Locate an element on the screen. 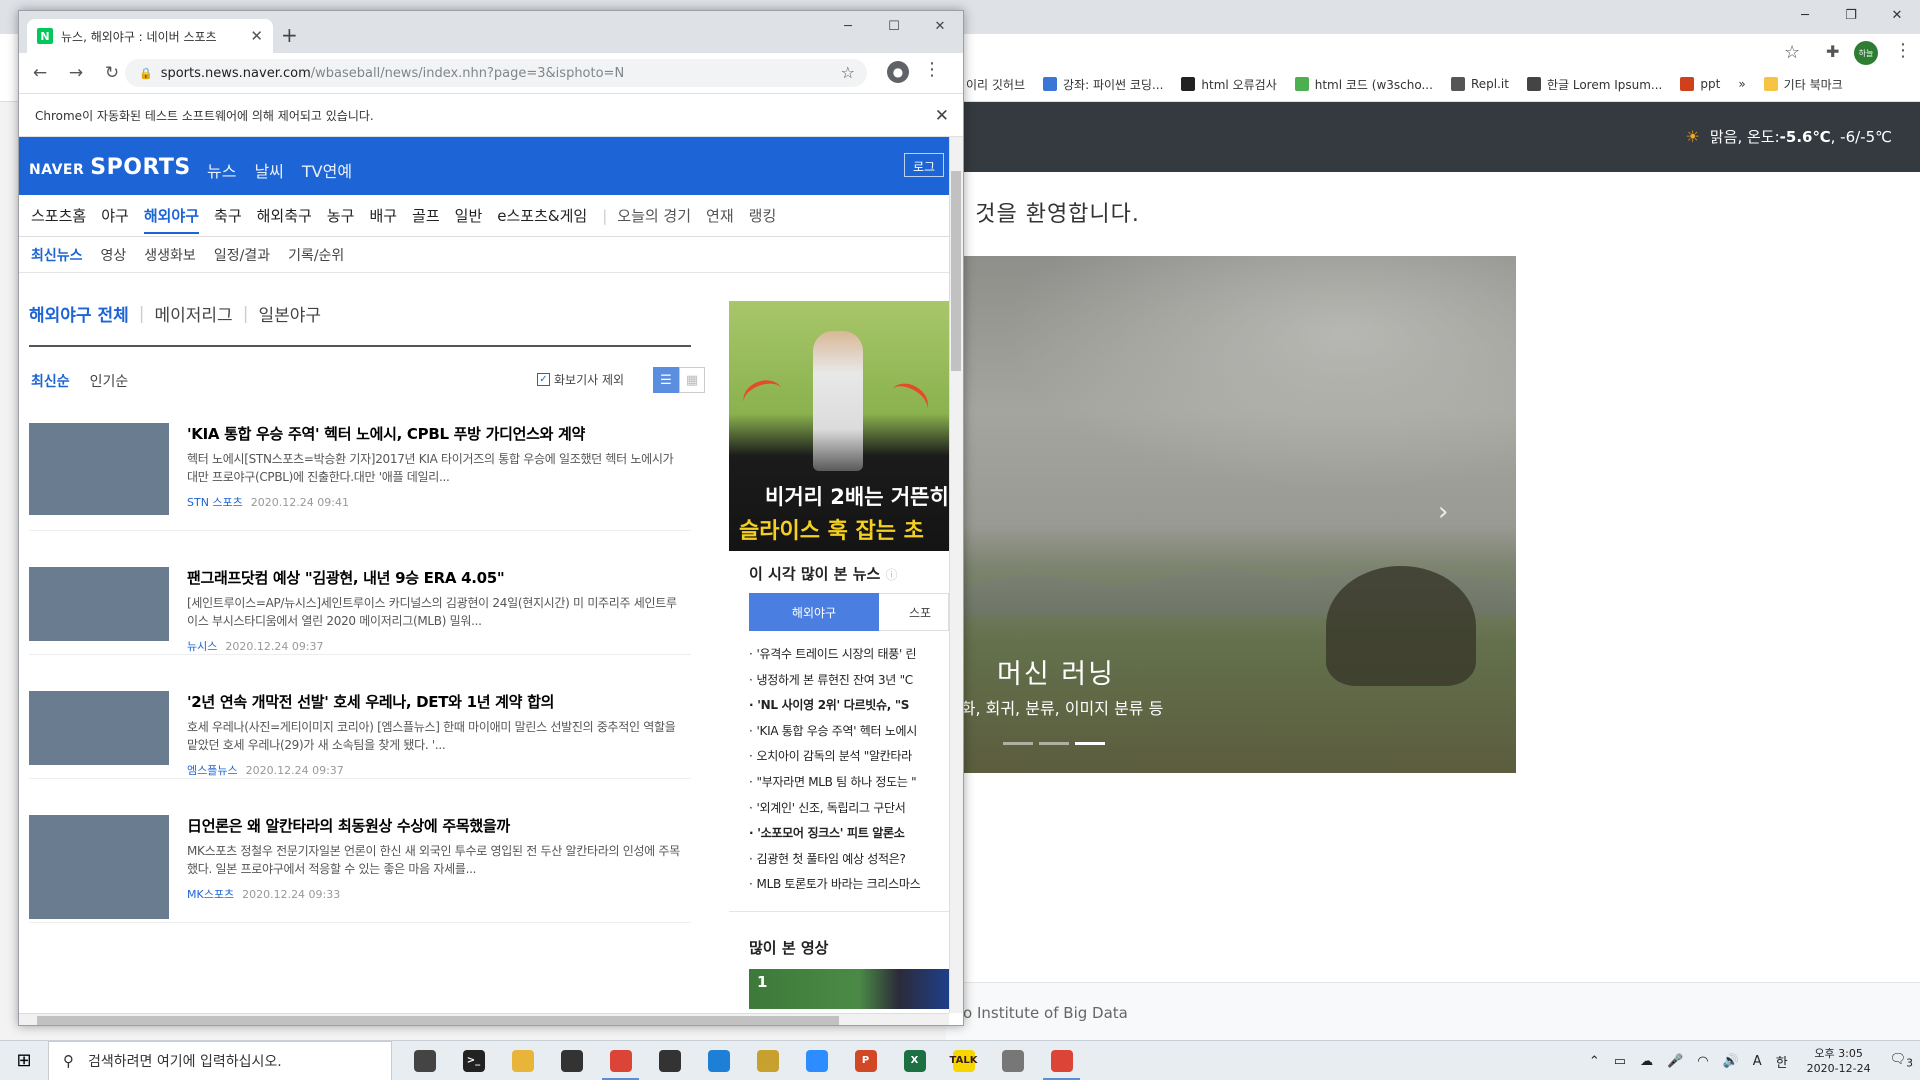 This screenshot has height=1080, width=1920. sub-photos: 생생화보 is located at coordinates (170, 255).